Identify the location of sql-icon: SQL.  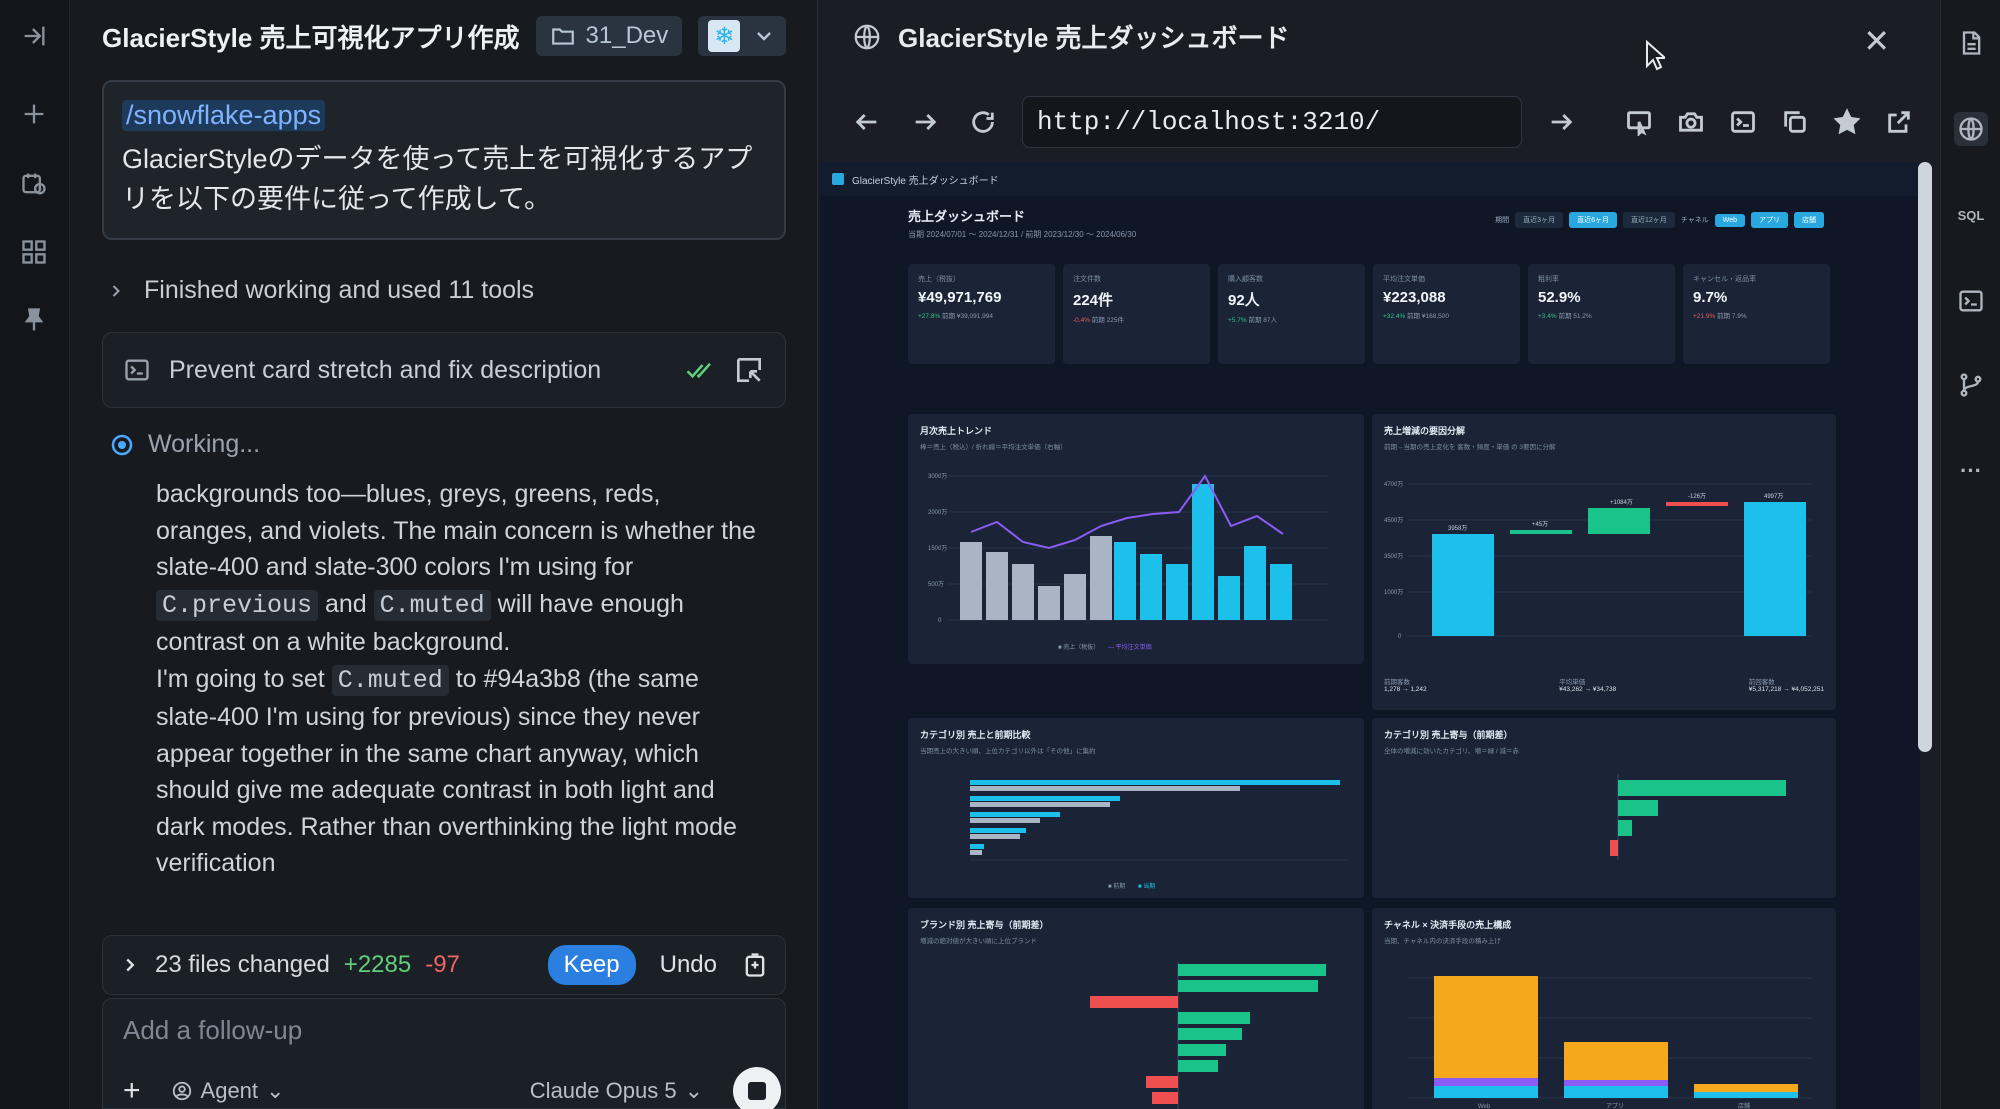
(1971, 215).